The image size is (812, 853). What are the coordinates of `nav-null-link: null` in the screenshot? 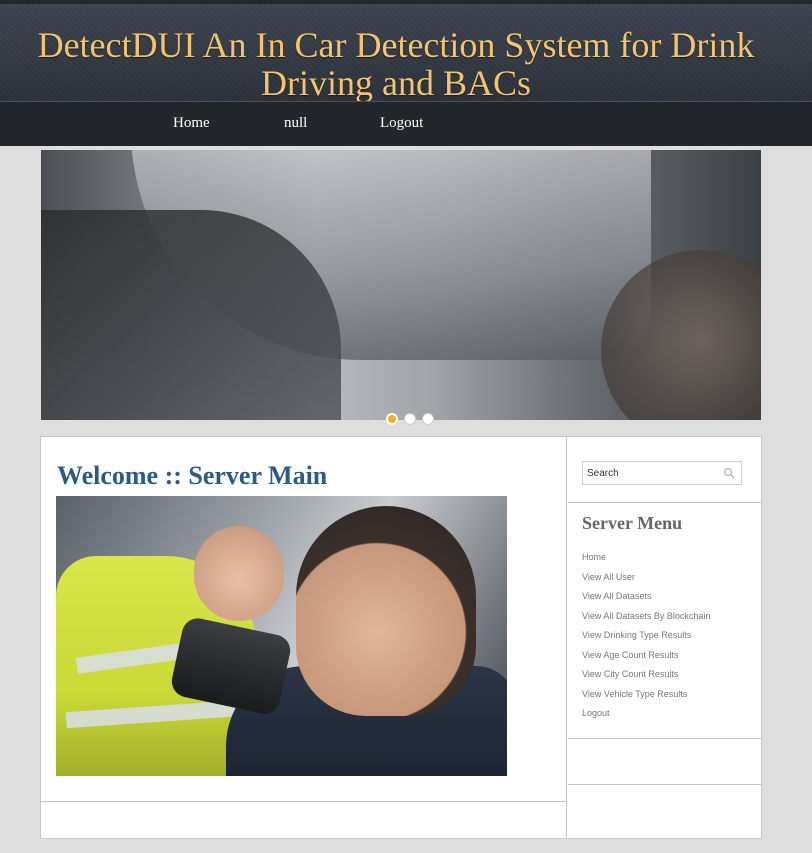 It's located at (295, 123).